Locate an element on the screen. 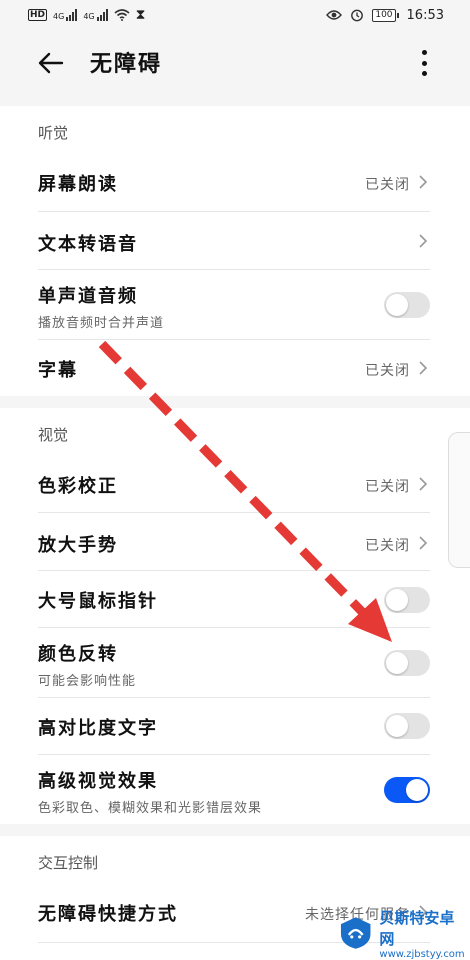 The image size is (470, 960). row-mono-audio: 单声道音频 播放音频时合并声道 is located at coordinates (235, 305).